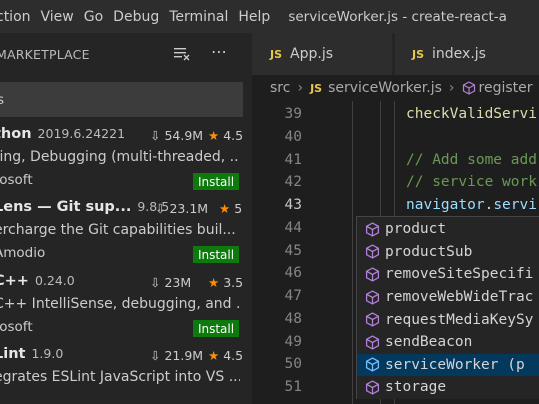  What do you see at coordinates (471, 160) in the screenshot?
I see `code-comment: // Add some add` at bounding box center [471, 160].